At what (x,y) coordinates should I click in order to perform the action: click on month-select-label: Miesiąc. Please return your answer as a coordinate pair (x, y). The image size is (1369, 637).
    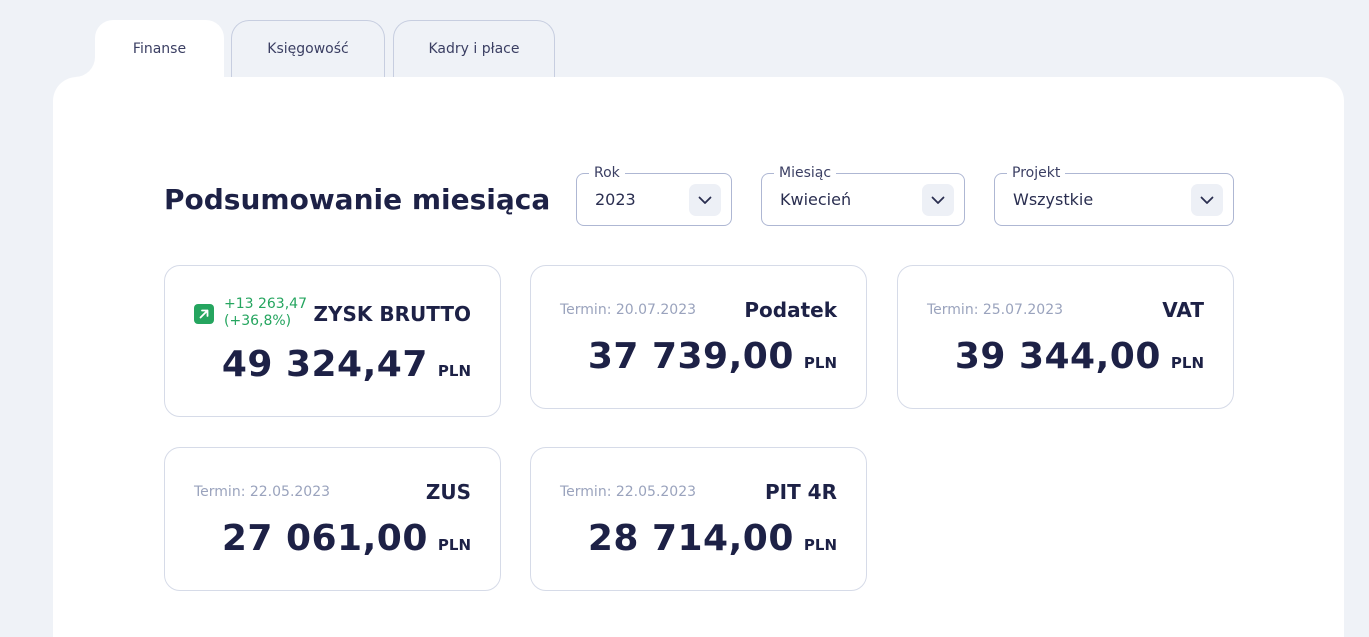
    Looking at the image, I should click on (805, 173).